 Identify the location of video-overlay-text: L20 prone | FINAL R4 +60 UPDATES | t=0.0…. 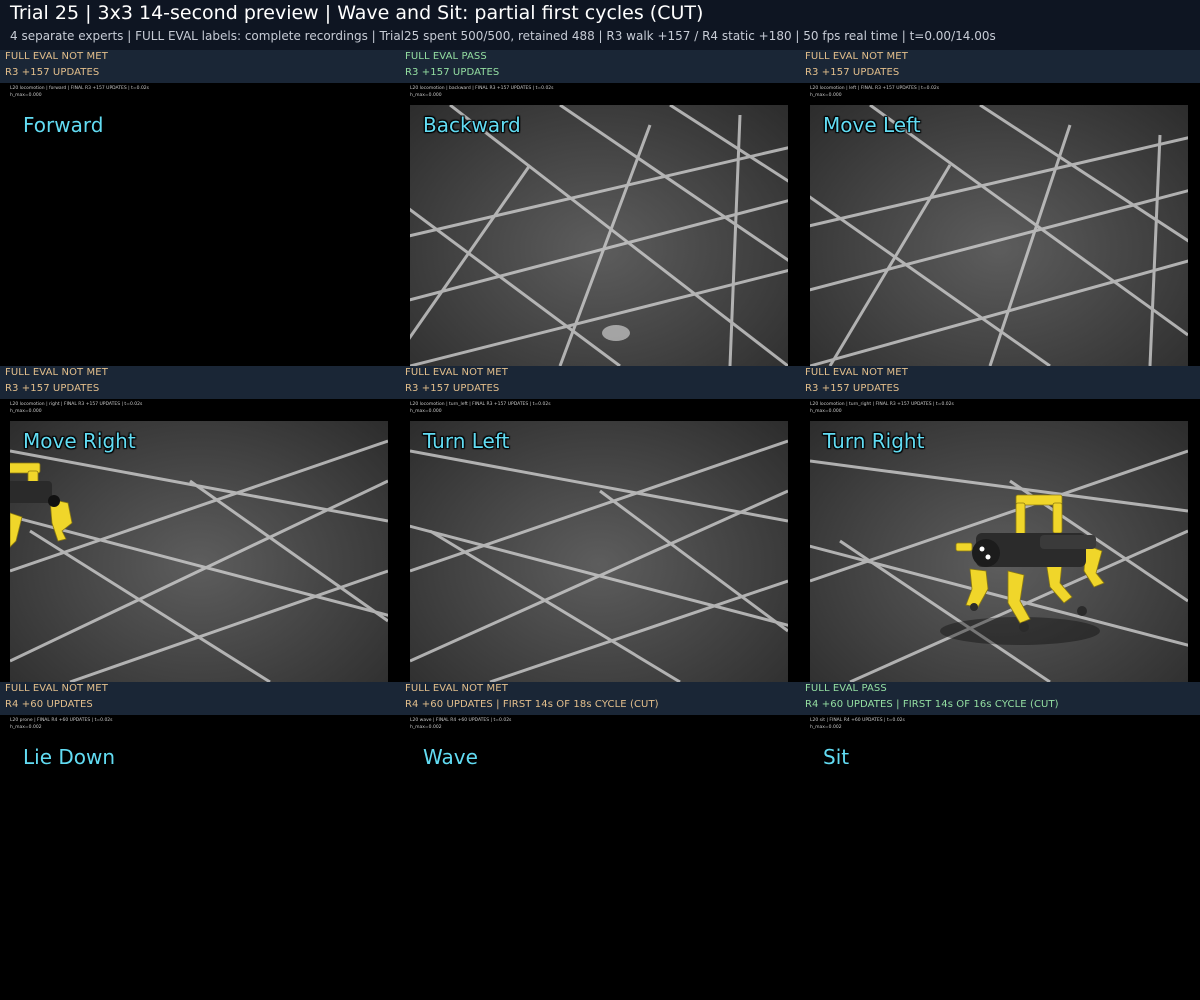
(61, 720).